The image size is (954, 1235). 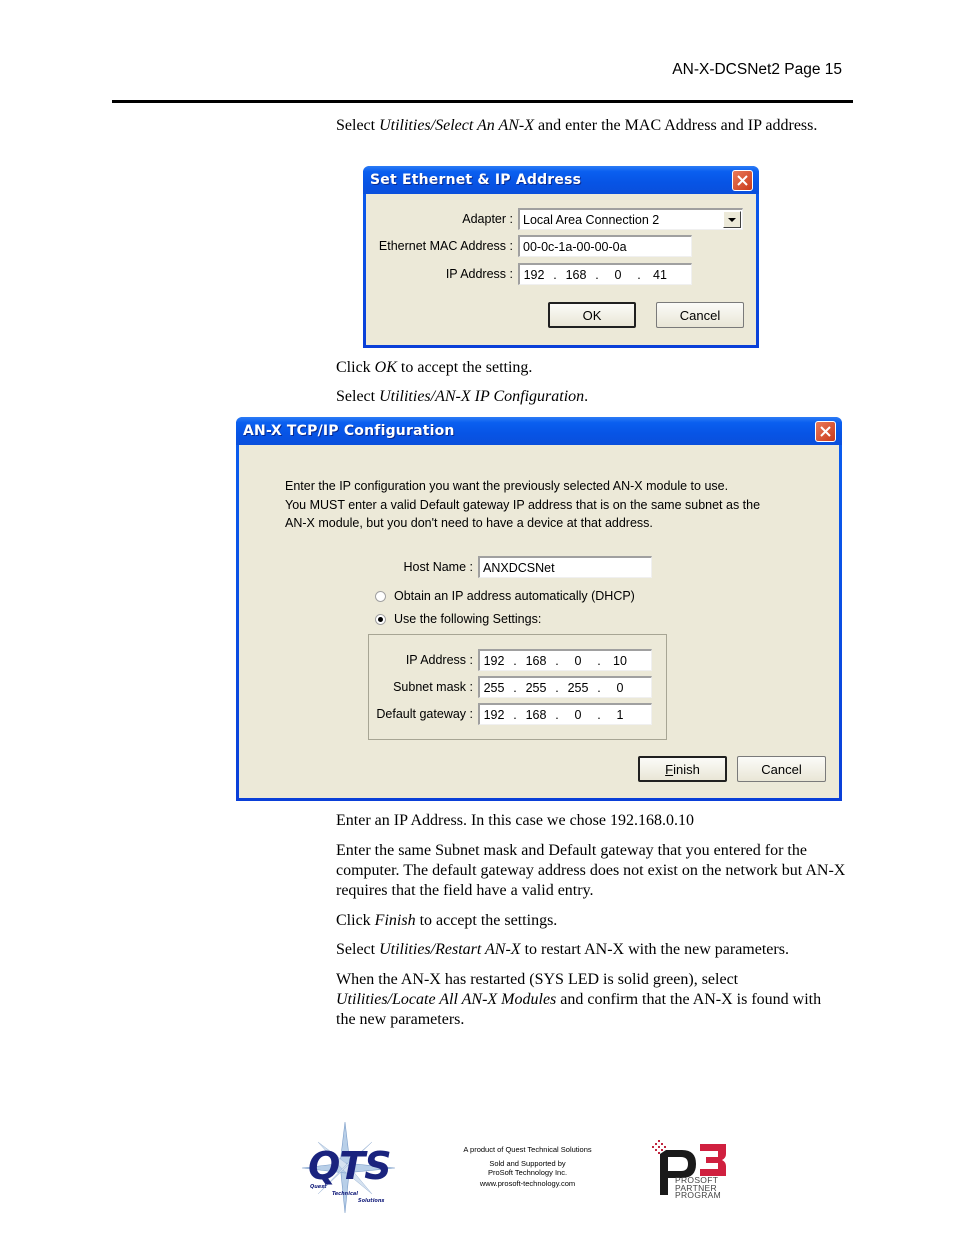 What do you see at coordinates (605, 246) in the screenshot?
I see `mac-address-input: 00-0c-1a-00-00-0a` at bounding box center [605, 246].